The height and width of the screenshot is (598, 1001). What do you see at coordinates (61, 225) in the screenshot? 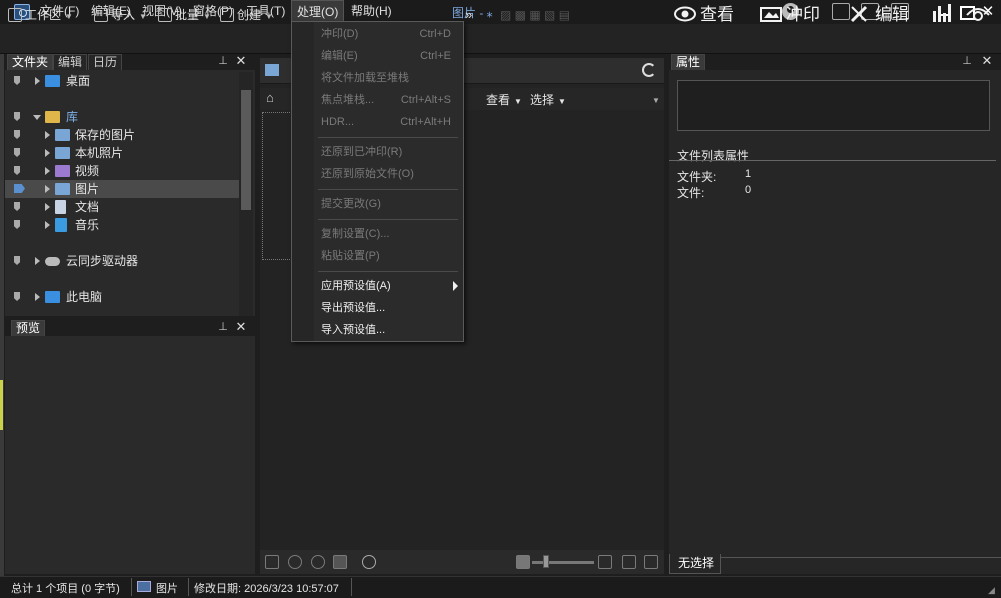
I see `music-icon` at bounding box center [61, 225].